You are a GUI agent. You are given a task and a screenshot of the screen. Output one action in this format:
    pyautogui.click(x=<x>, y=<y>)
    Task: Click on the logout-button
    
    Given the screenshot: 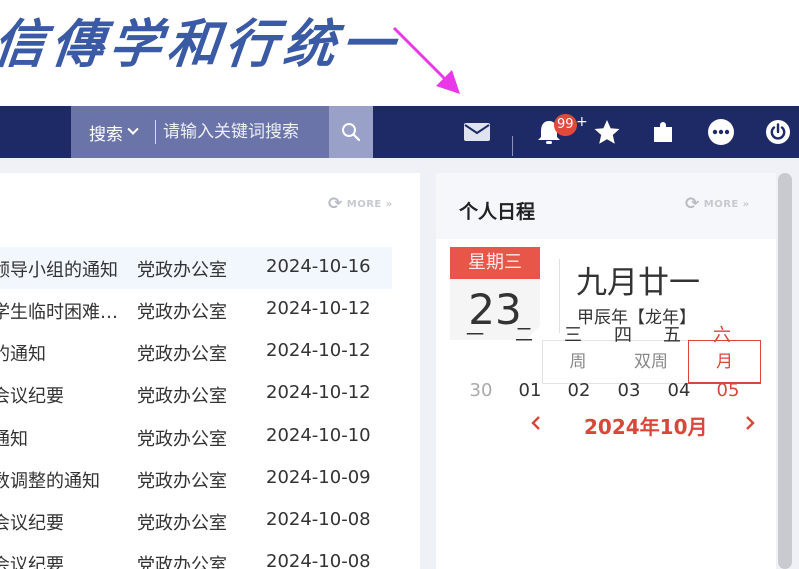 What is the action you would take?
    pyautogui.click(x=778, y=132)
    